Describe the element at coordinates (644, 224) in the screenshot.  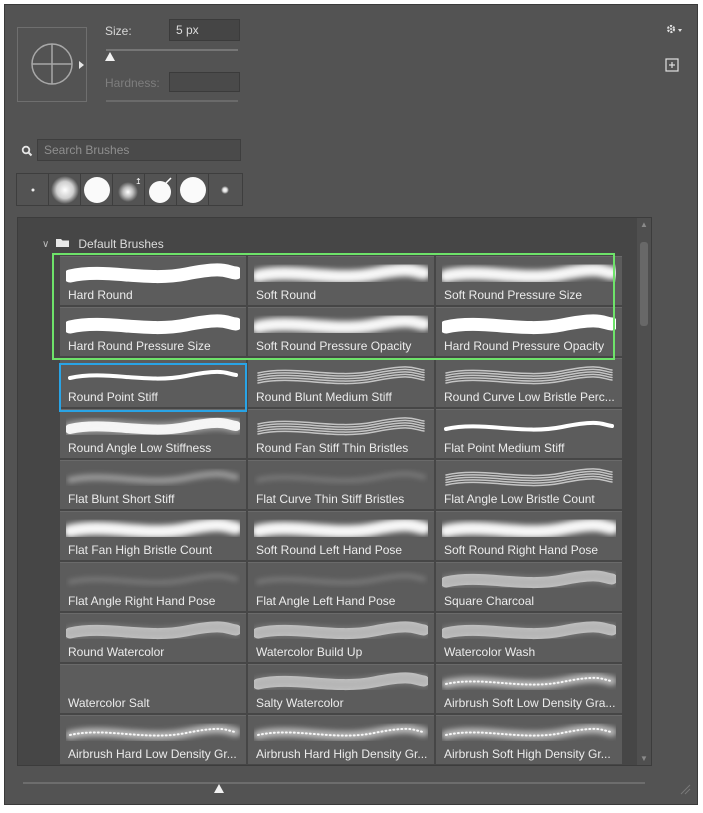
I see `scroll-up-icon: ▲` at that location.